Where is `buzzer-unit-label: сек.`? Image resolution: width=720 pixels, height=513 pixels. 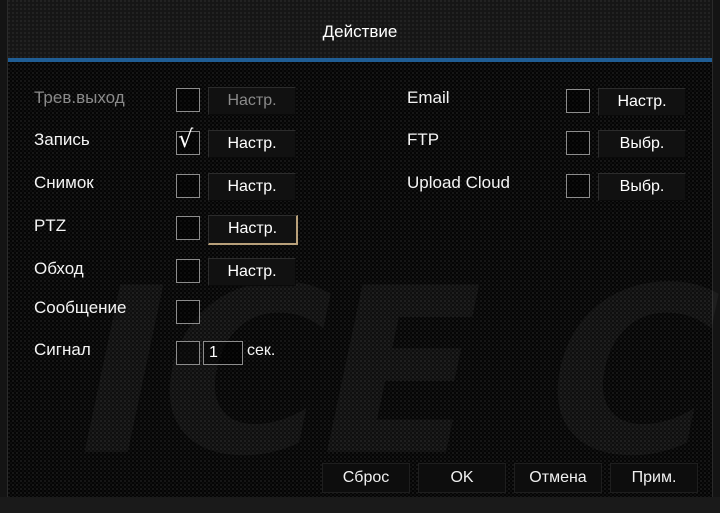
buzzer-unit-label: сек. is located at coordinates (261, 350).